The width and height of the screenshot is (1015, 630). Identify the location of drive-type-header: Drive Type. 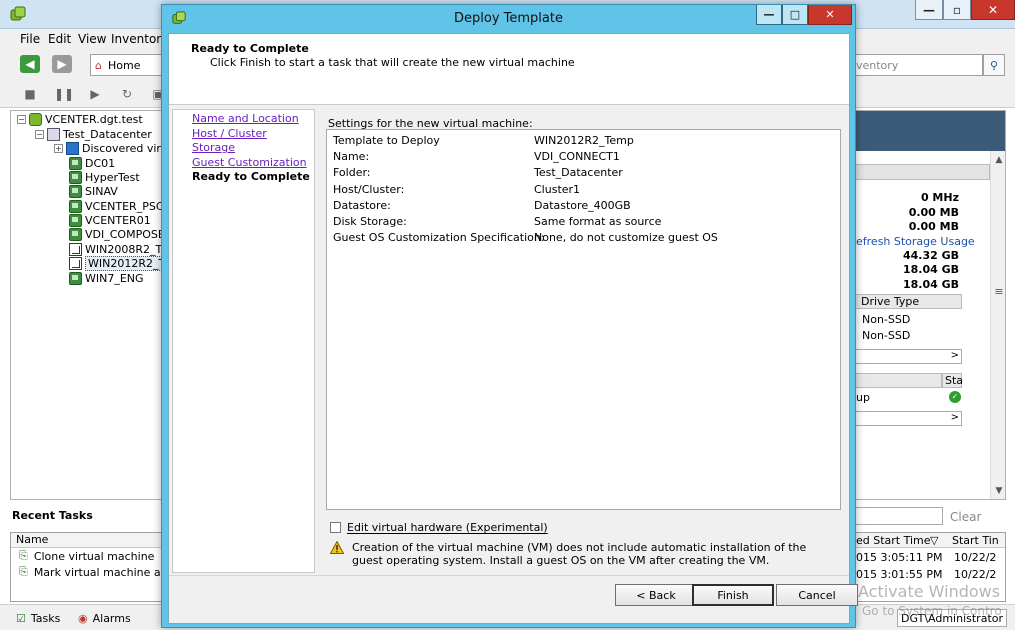
(908, 301).